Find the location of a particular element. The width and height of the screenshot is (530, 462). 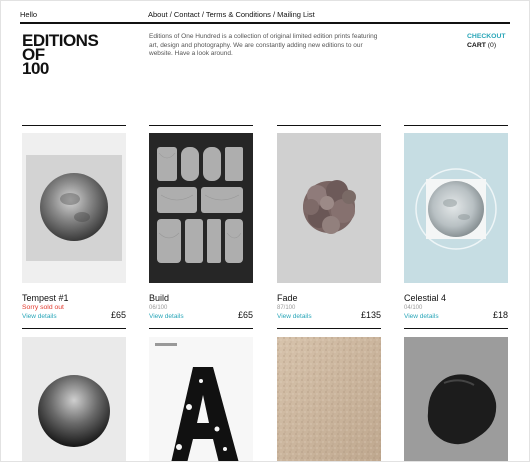

cart-panel: CHECKOUT CART (0) is located at coordinates (486, 41).